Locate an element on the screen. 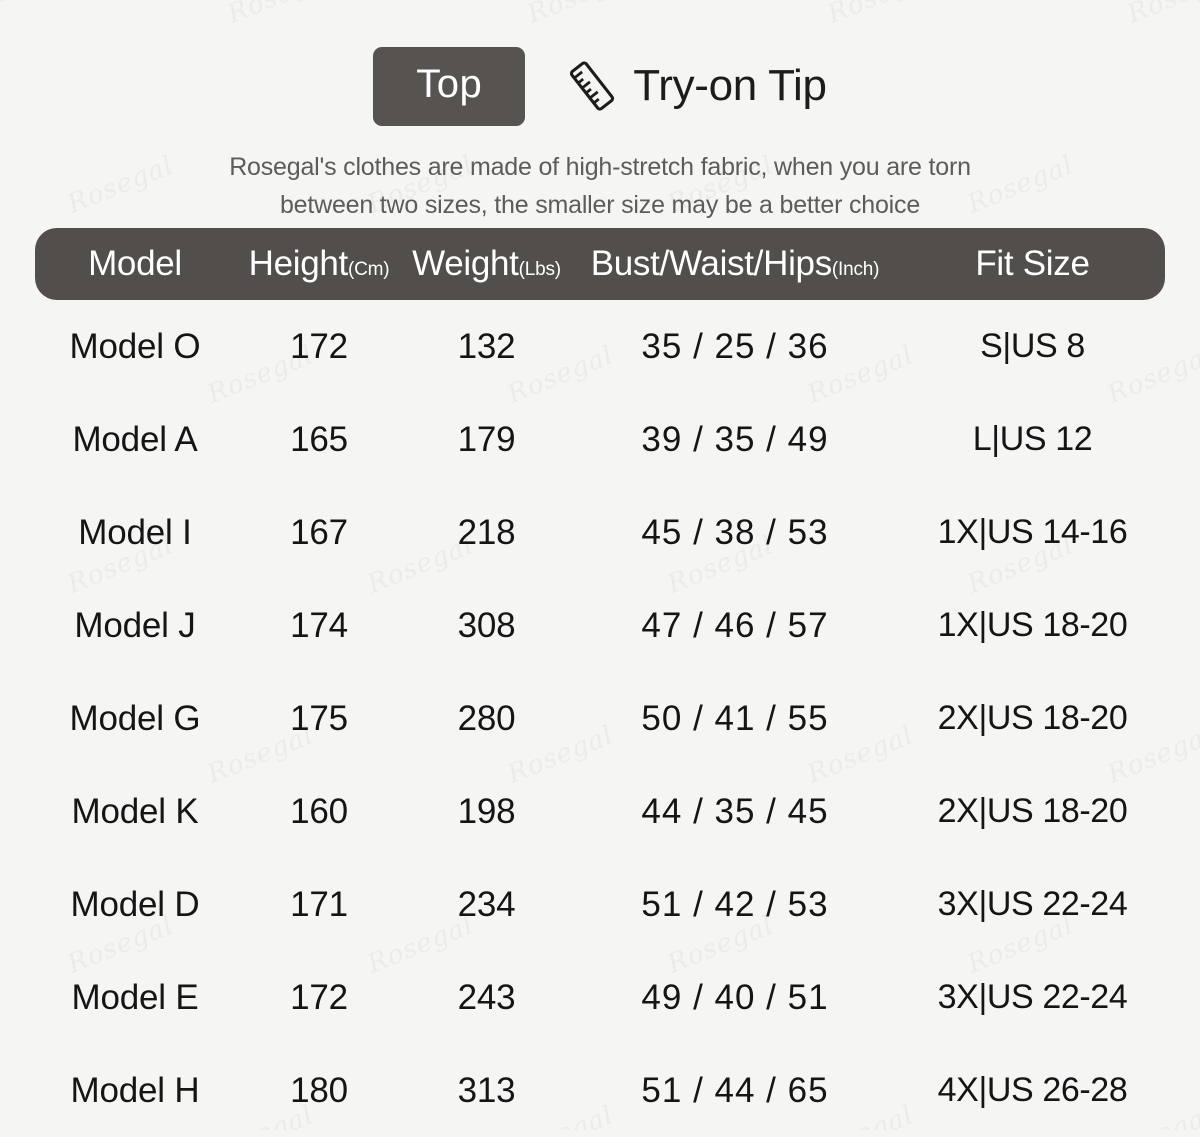 The image size is (1200, 1137). page-title: Try-on Tip is located at coordinates (730, 85).